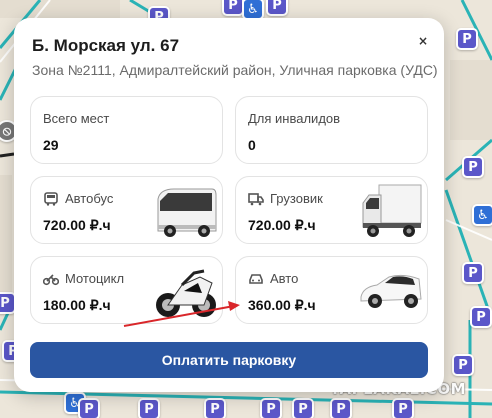 The width and height of the screenshot is (492, 418). I want to click on motorcycle-icon, so click(51, 279).